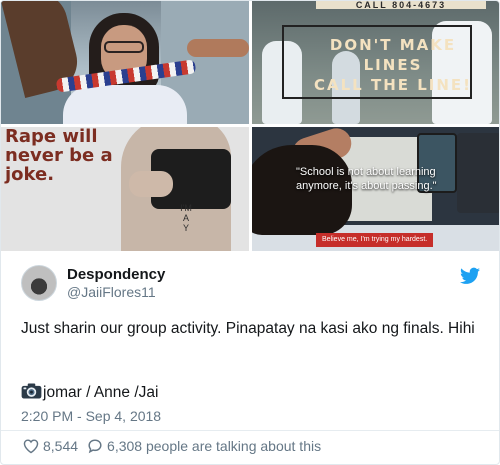  I want to click on photo-credit: jomar / Anne /Jai, so click(89, 392).